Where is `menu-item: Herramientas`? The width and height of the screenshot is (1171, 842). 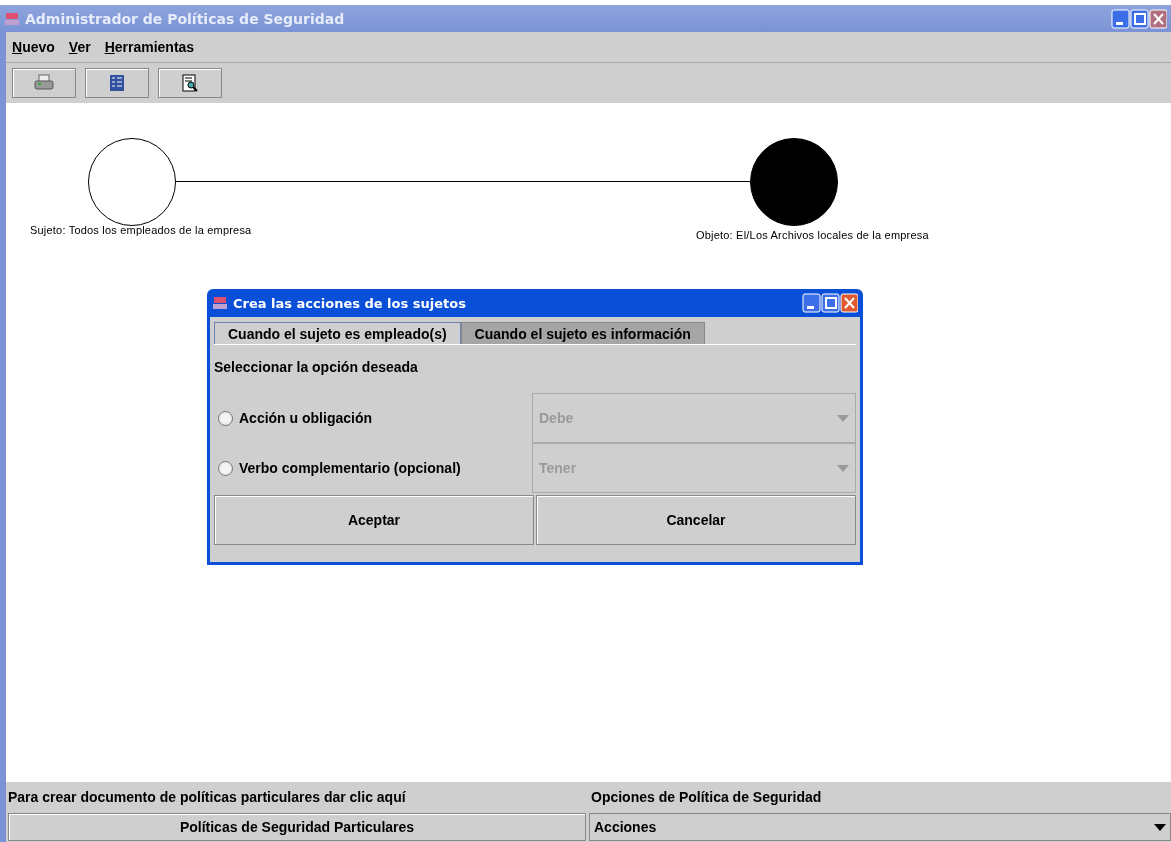 menu-item: Herramientas is located at coordinates (149, 47).